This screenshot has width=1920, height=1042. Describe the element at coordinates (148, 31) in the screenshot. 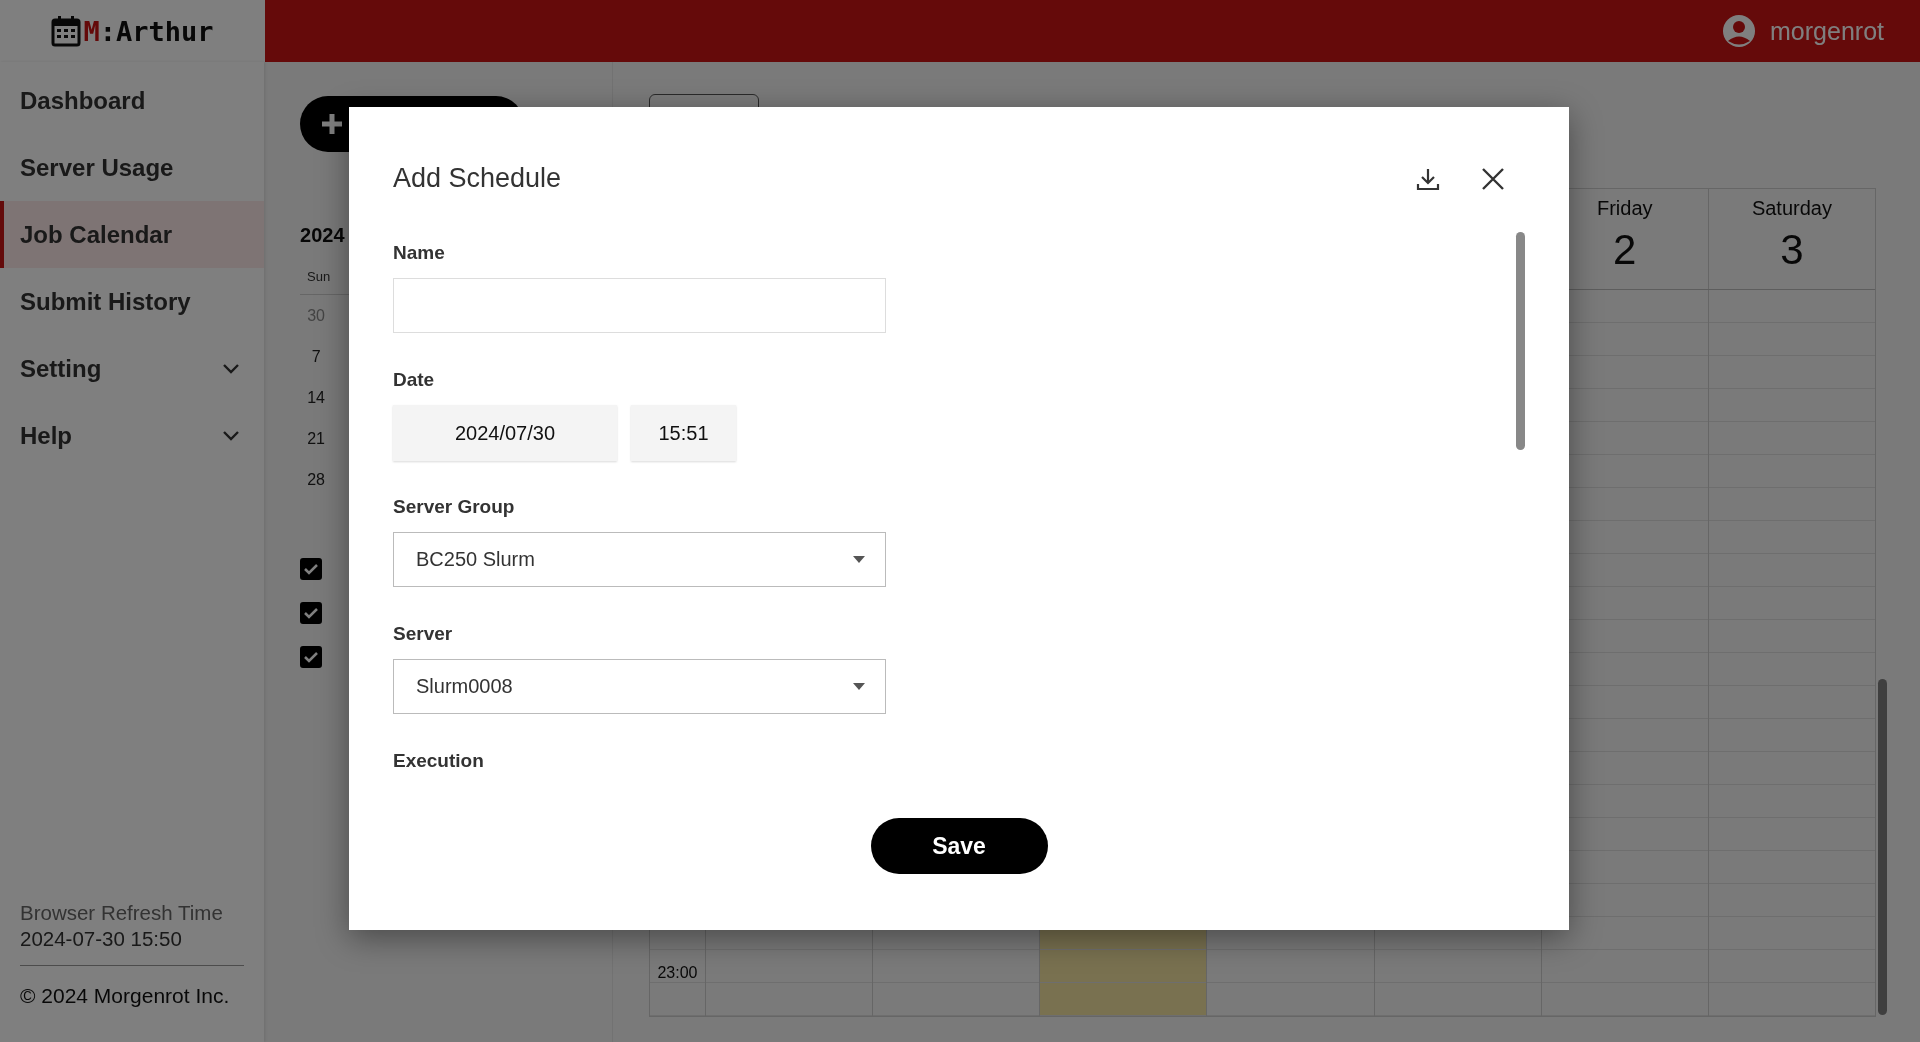

I see `logo-text: M:Arthur` at that location.